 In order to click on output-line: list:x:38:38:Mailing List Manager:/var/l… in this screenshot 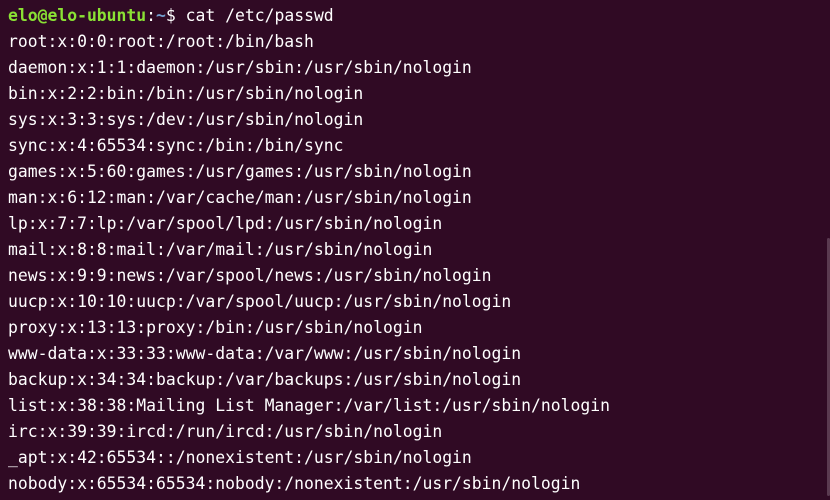, I will do `click(309, 405)`.